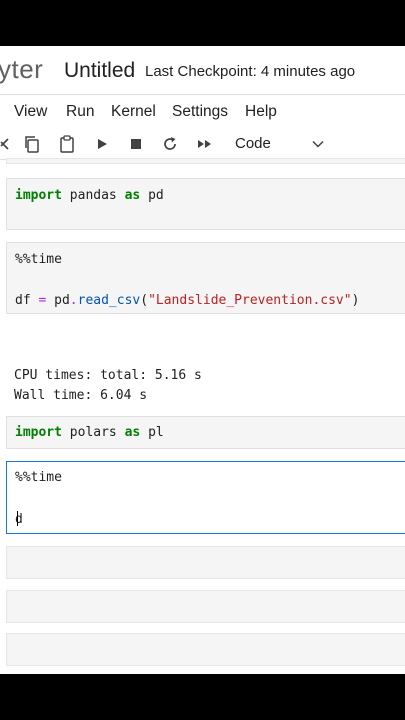 The image size is (405, 720). What do you see at coordinates (152, 432) in the screenshot?
I see `alias-name: pl` at bounding box center [152, 432].